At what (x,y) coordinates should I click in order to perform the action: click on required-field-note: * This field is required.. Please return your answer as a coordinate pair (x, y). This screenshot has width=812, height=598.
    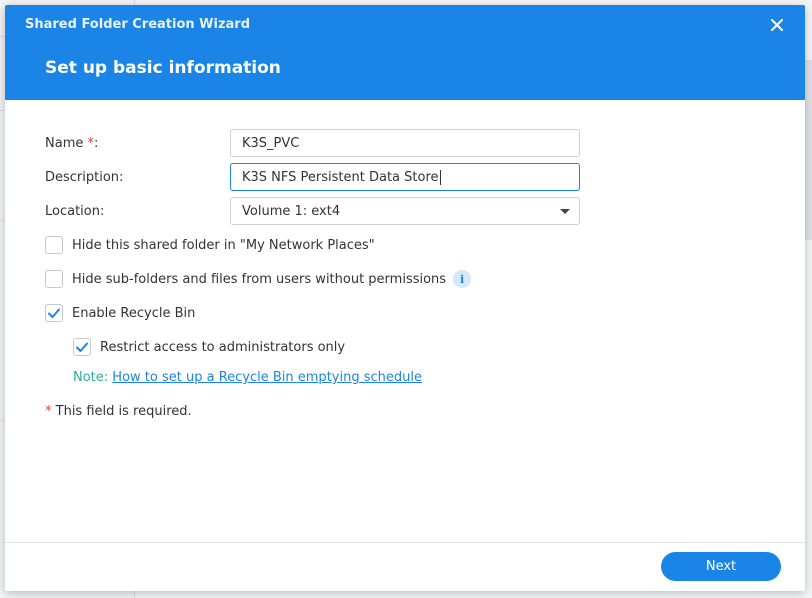
    Looking at the image, I should click on (118, 411).